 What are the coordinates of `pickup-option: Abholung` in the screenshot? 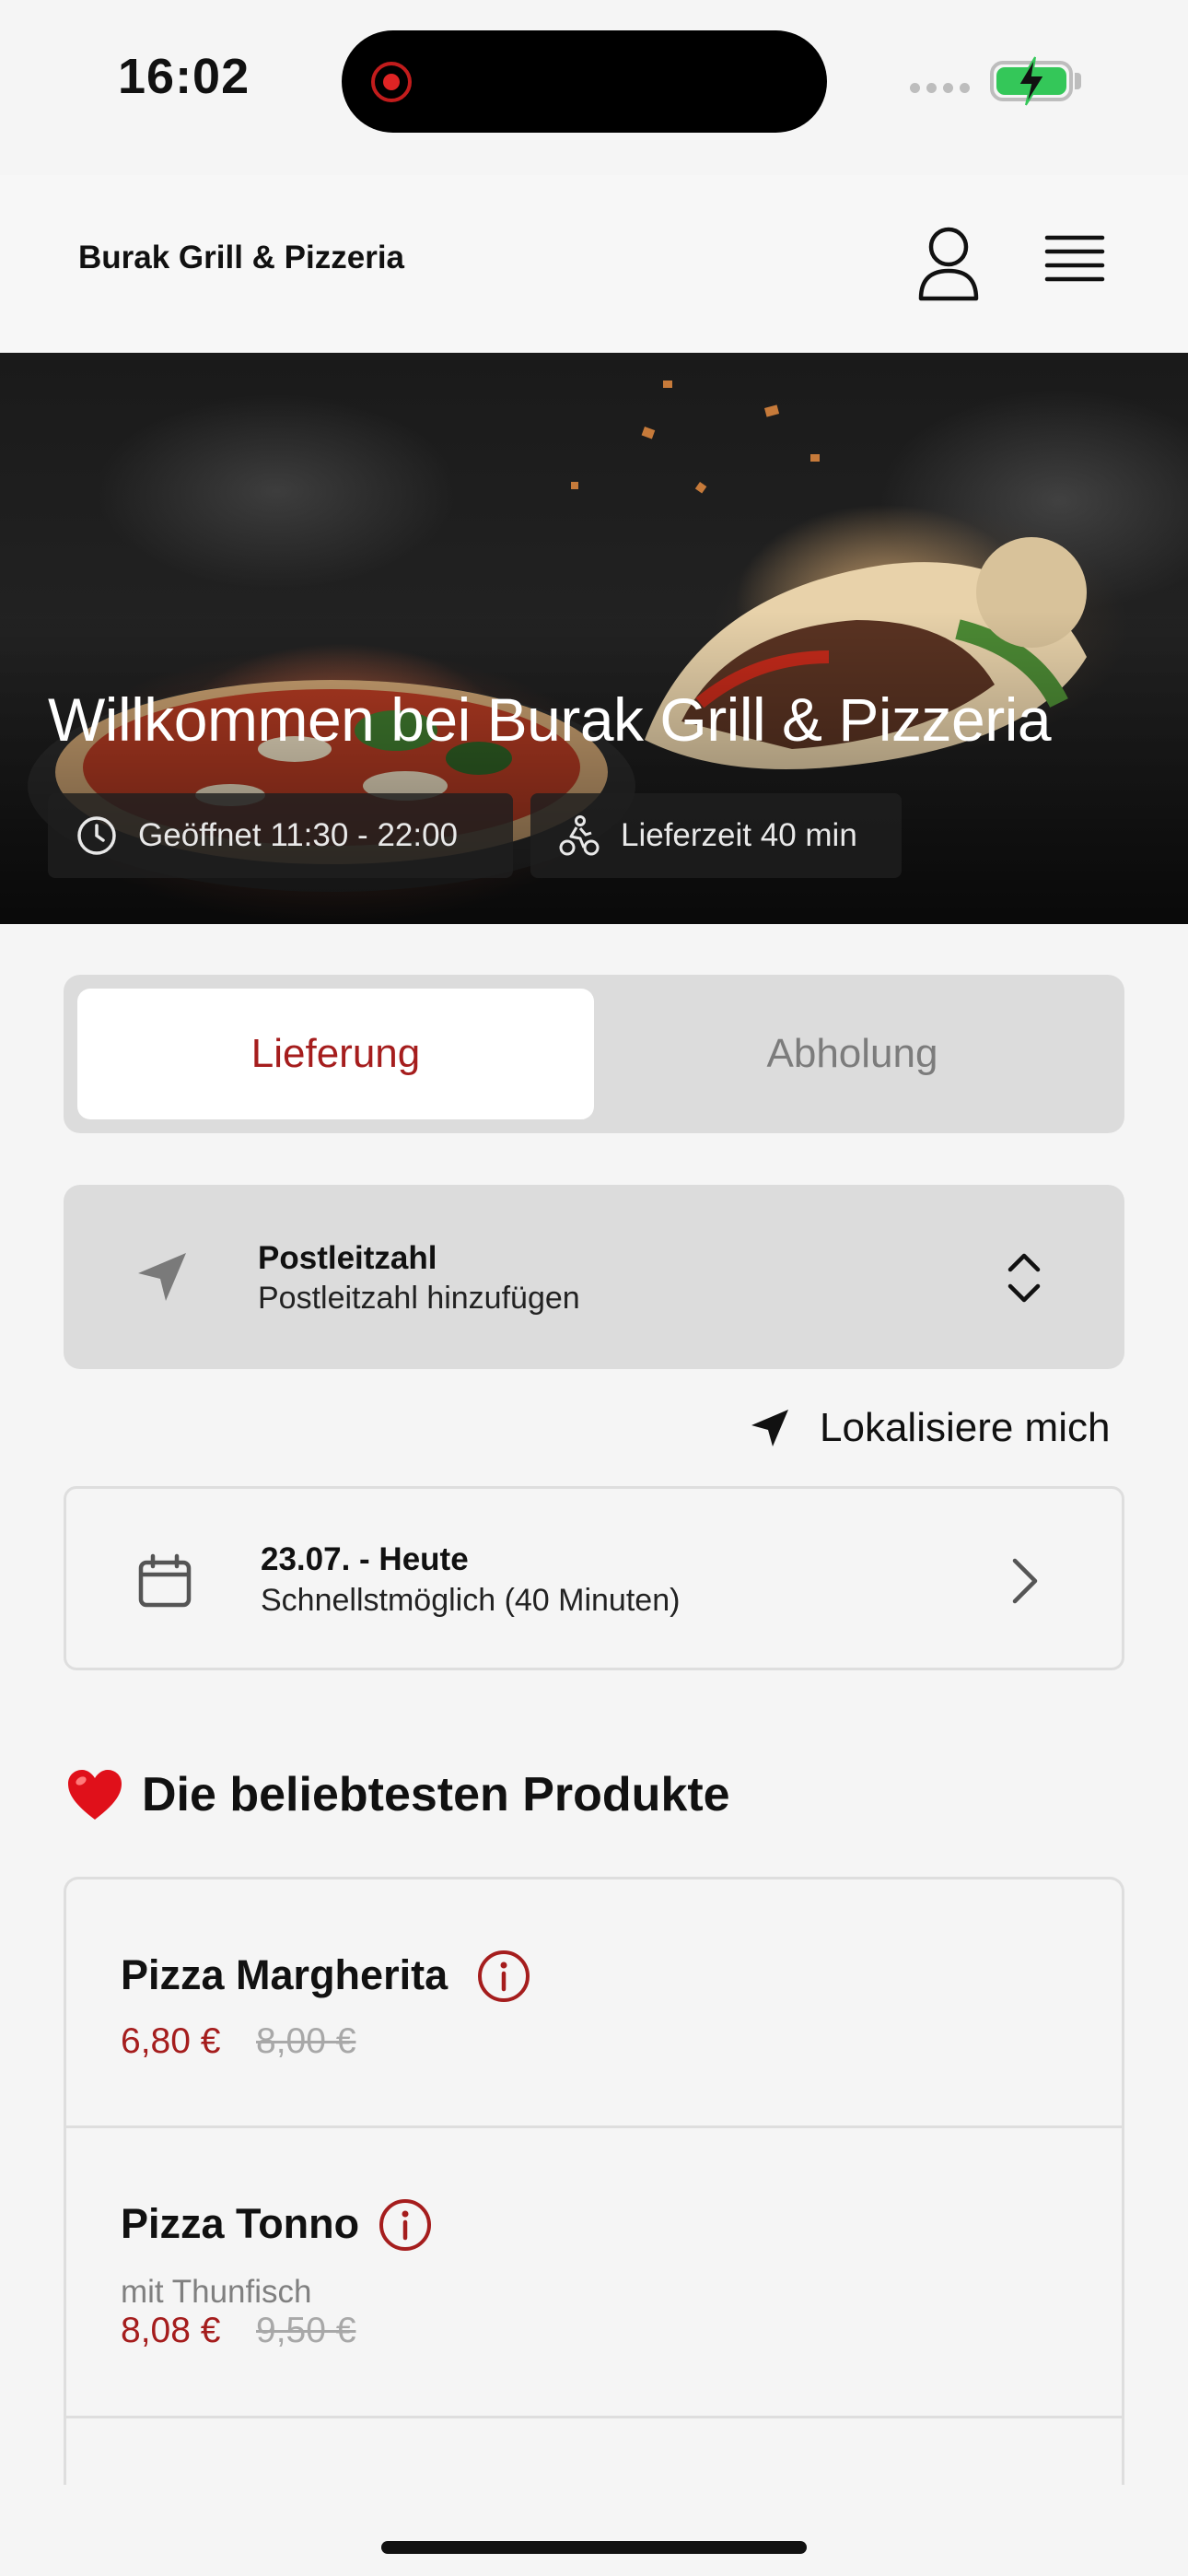 It's located at (852, 1054).